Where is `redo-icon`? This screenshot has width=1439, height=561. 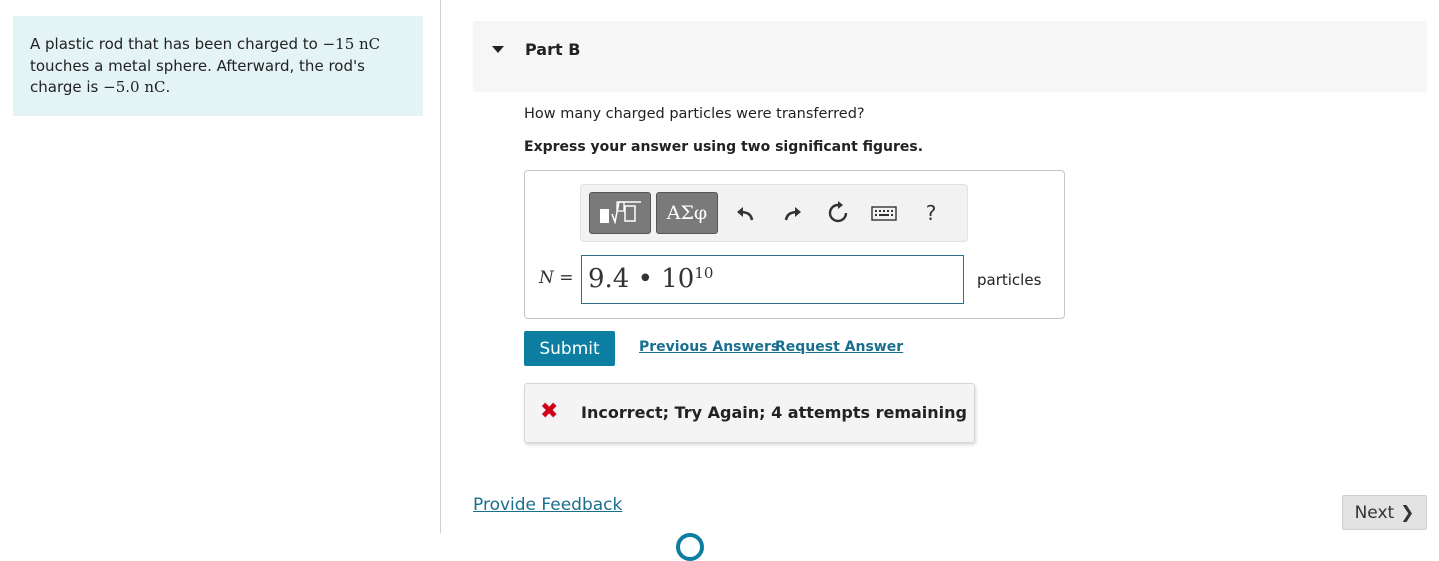
redo-icon is located at coordinates (793, 213).